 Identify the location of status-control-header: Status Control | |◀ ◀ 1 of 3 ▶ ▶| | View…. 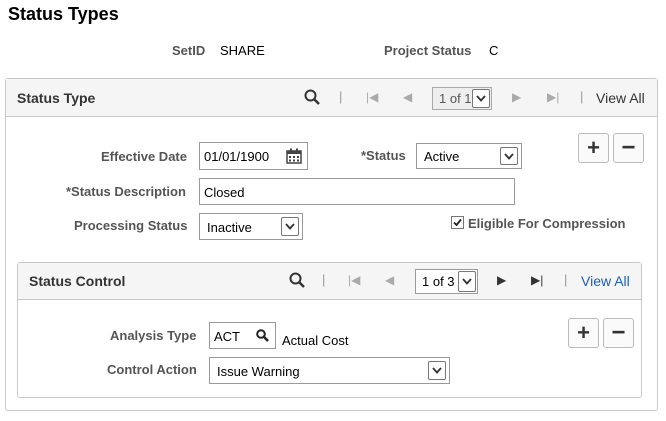
(329, 281).